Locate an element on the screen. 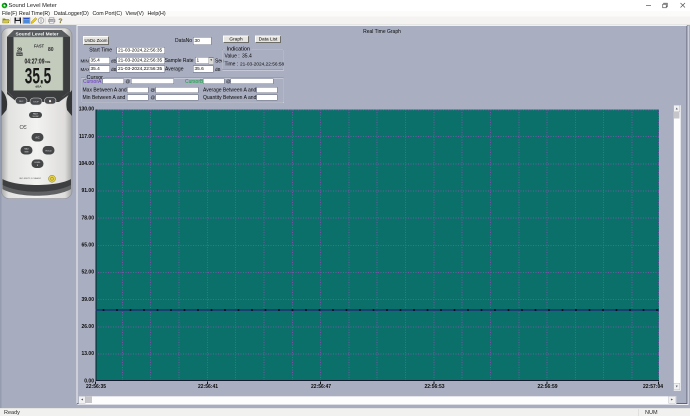 The image size is (690, 416). svg-text: CЄ is located at coordinates (24, 128).